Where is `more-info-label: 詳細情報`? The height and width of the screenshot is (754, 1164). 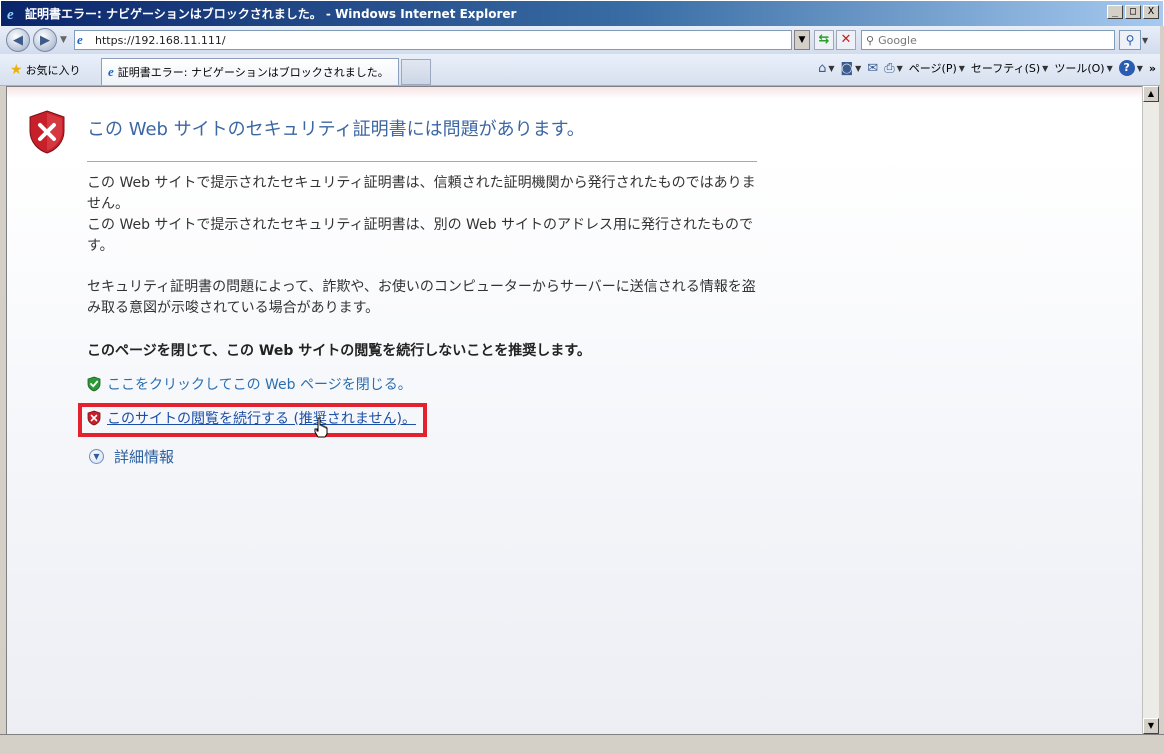 more-info-label: 詳細情報 is located at coordinates (144, 456).